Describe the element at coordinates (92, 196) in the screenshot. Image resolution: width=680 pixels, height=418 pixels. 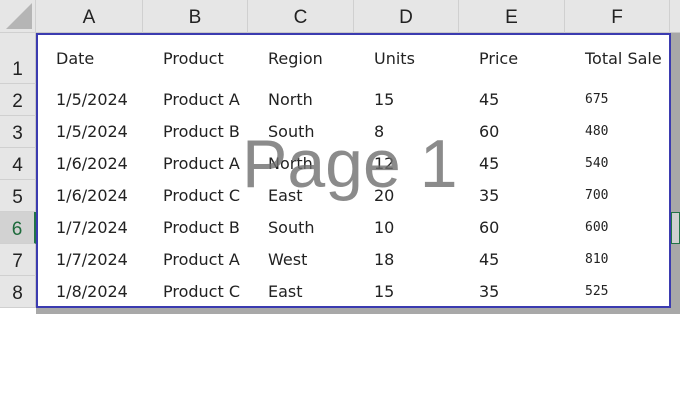
I see `cell-A5: 1/6/2024` at that location.